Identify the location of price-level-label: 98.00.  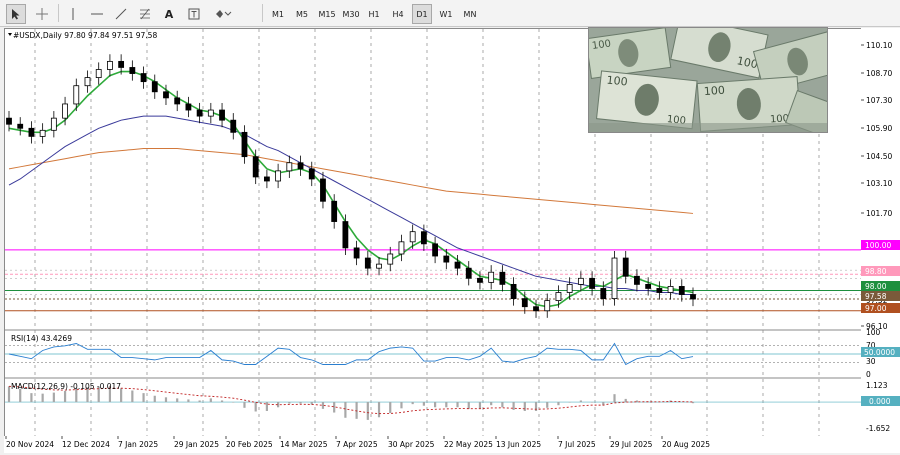
(876, 286).